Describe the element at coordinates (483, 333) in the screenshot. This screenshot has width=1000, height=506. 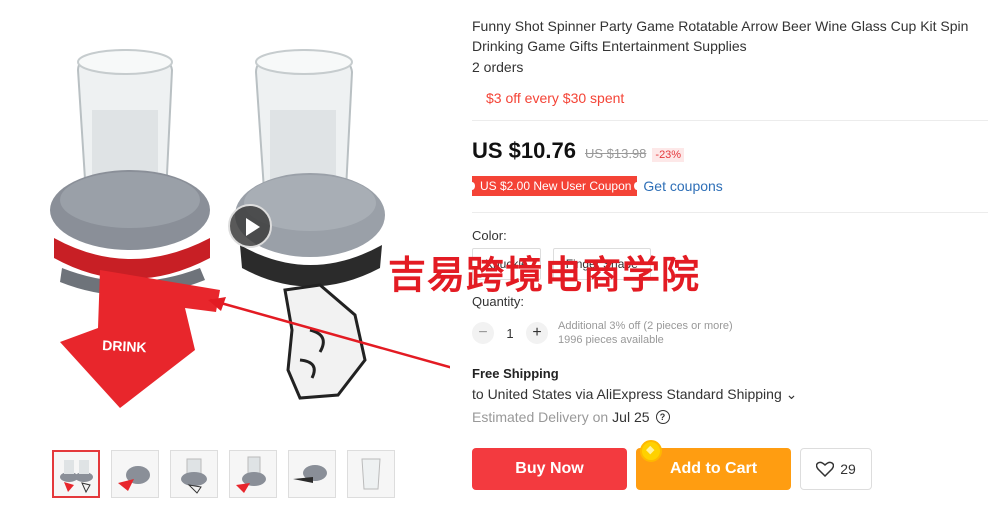
I see `quantity-decrease-button: −` at that location.